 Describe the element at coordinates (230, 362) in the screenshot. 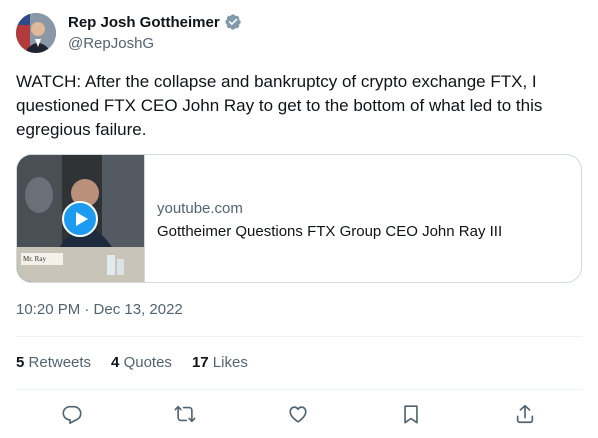

I see `likes-label: Likes` at that location.